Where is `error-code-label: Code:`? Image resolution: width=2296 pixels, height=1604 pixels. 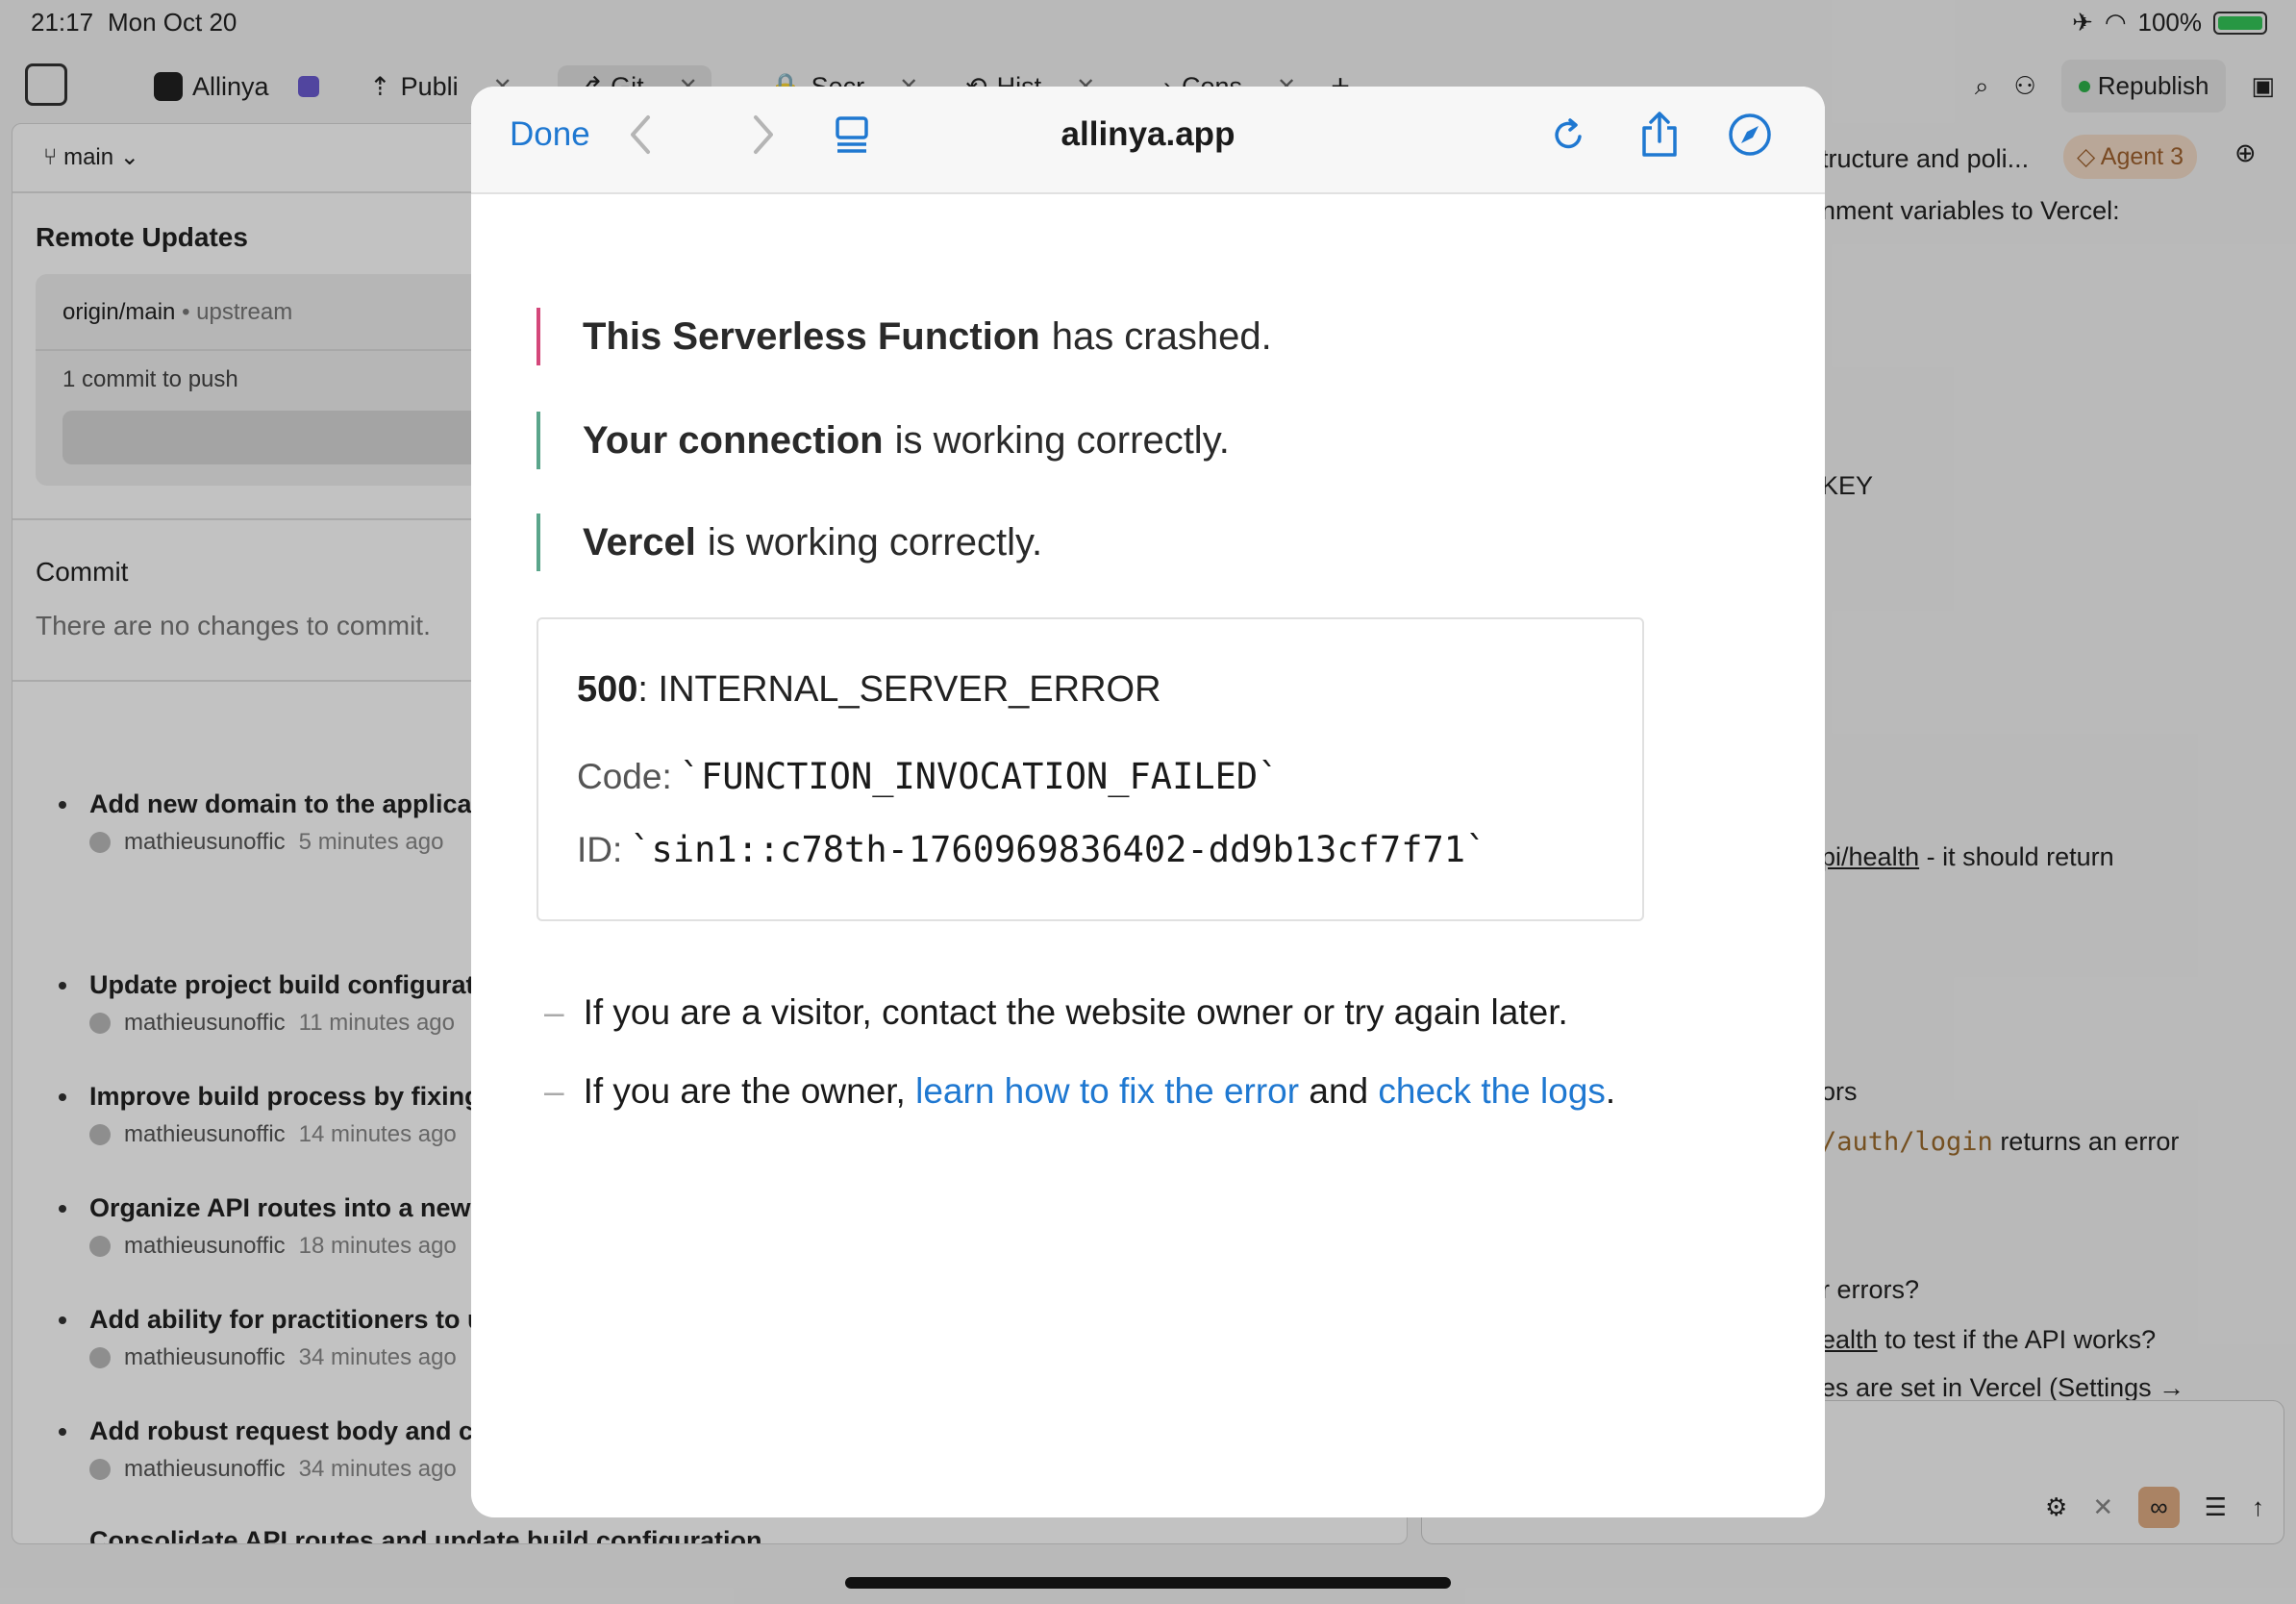 error-code-label: Code: is located at coordinates (624, 776).